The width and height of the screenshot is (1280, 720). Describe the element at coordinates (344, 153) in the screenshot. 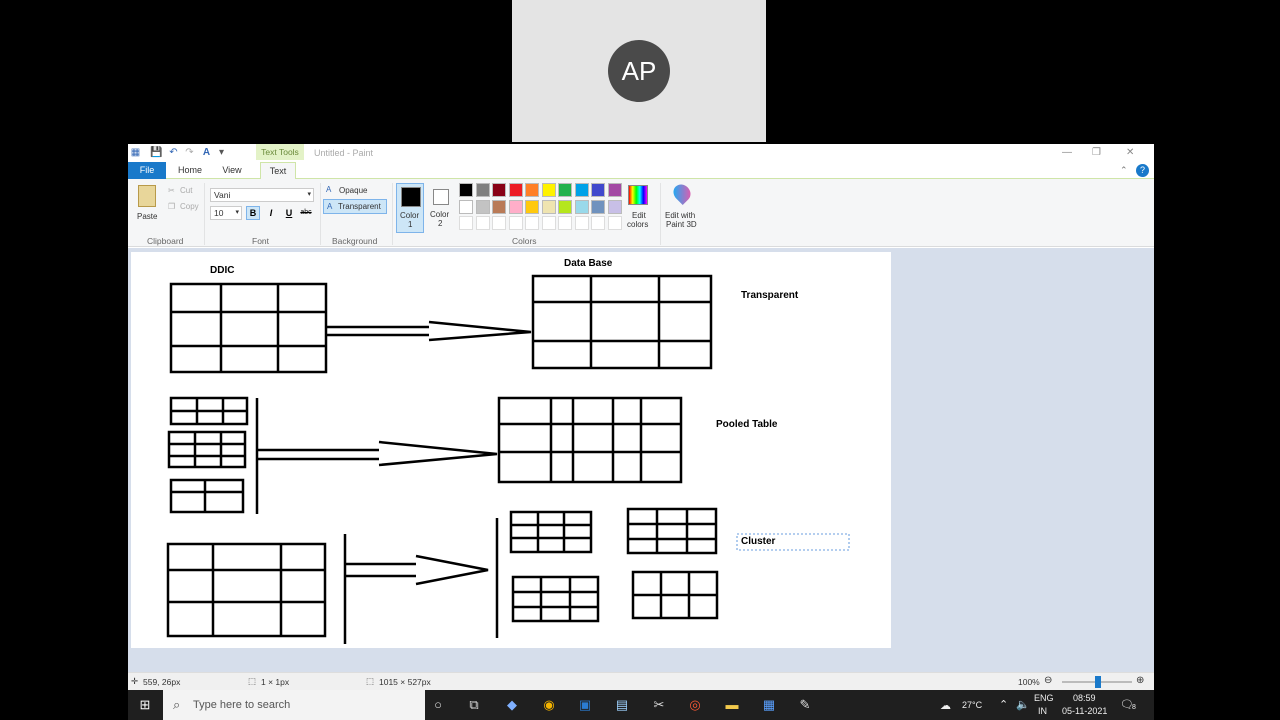

I see `window-title: Untitled - Paint` at that location.